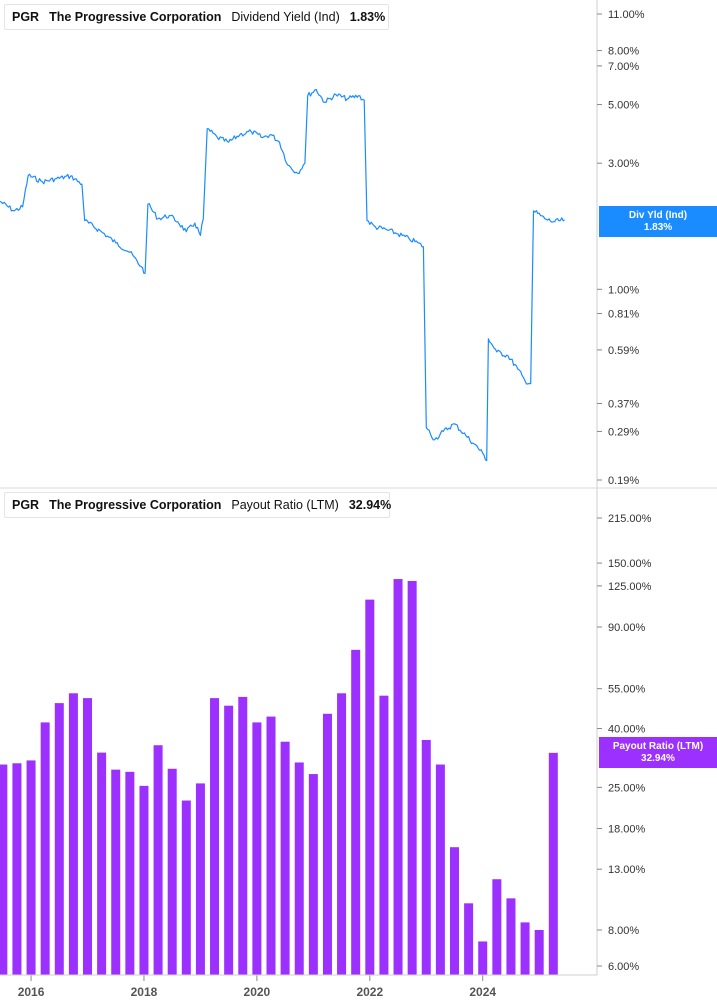 This screenshot has width=717, height=1005. I want to click on x-tick-label: 2016, so click(31, 992).